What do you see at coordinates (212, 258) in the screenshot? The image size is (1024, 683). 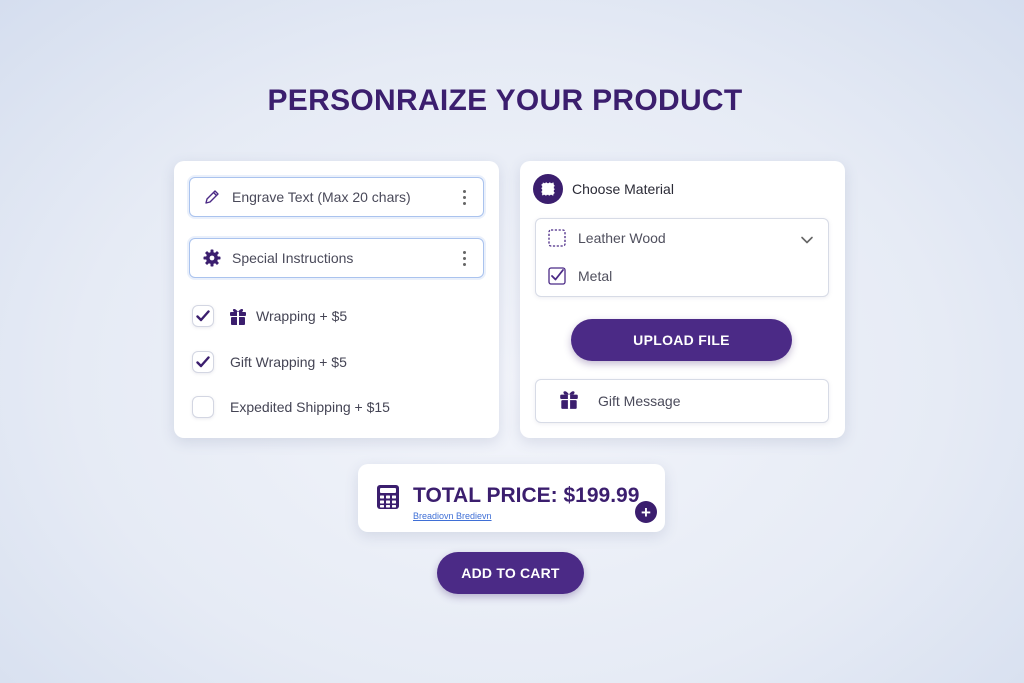 I see `gear-icon` at bounding box center [212, 258].